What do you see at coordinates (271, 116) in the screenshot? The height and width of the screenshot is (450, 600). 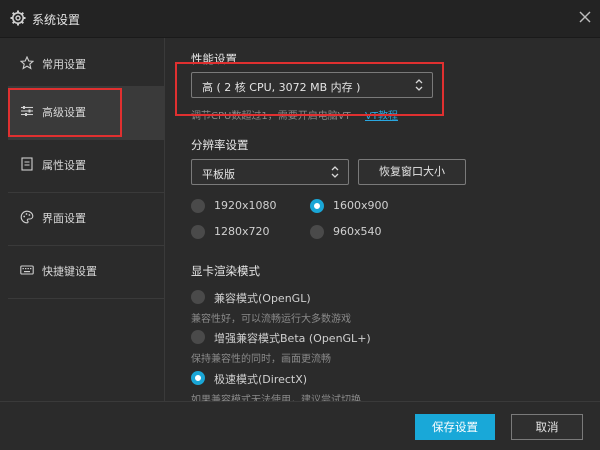 I see `performance-hint-text: 调节CPU数超过1，需要开启电脑VT` at bounding box center [271, 116].